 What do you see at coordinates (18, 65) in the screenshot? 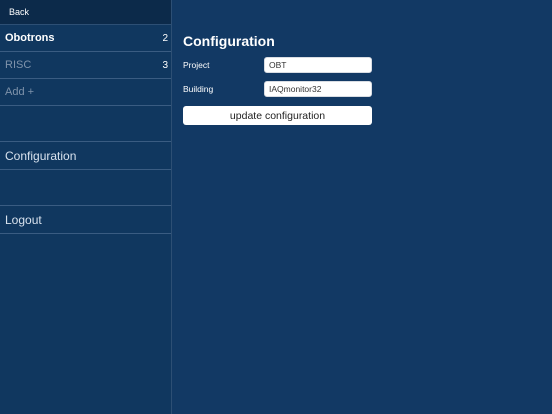
I see `sidebar-item-label: RISC` at bounding box center [18, 65].